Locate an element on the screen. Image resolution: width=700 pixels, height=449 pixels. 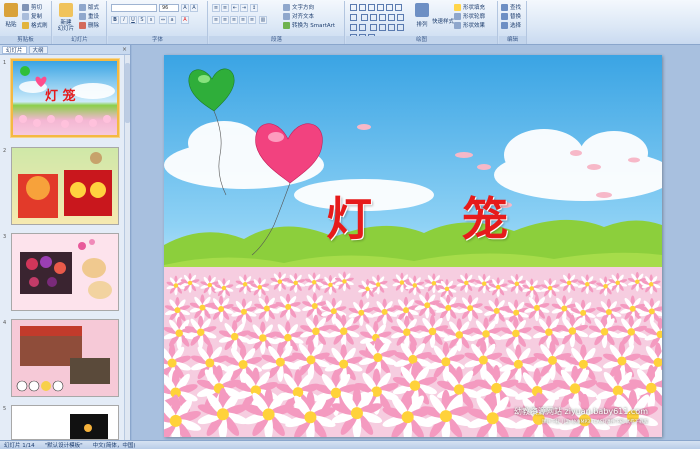
align-left-button: ≡ is located at coordinates (216, 20).